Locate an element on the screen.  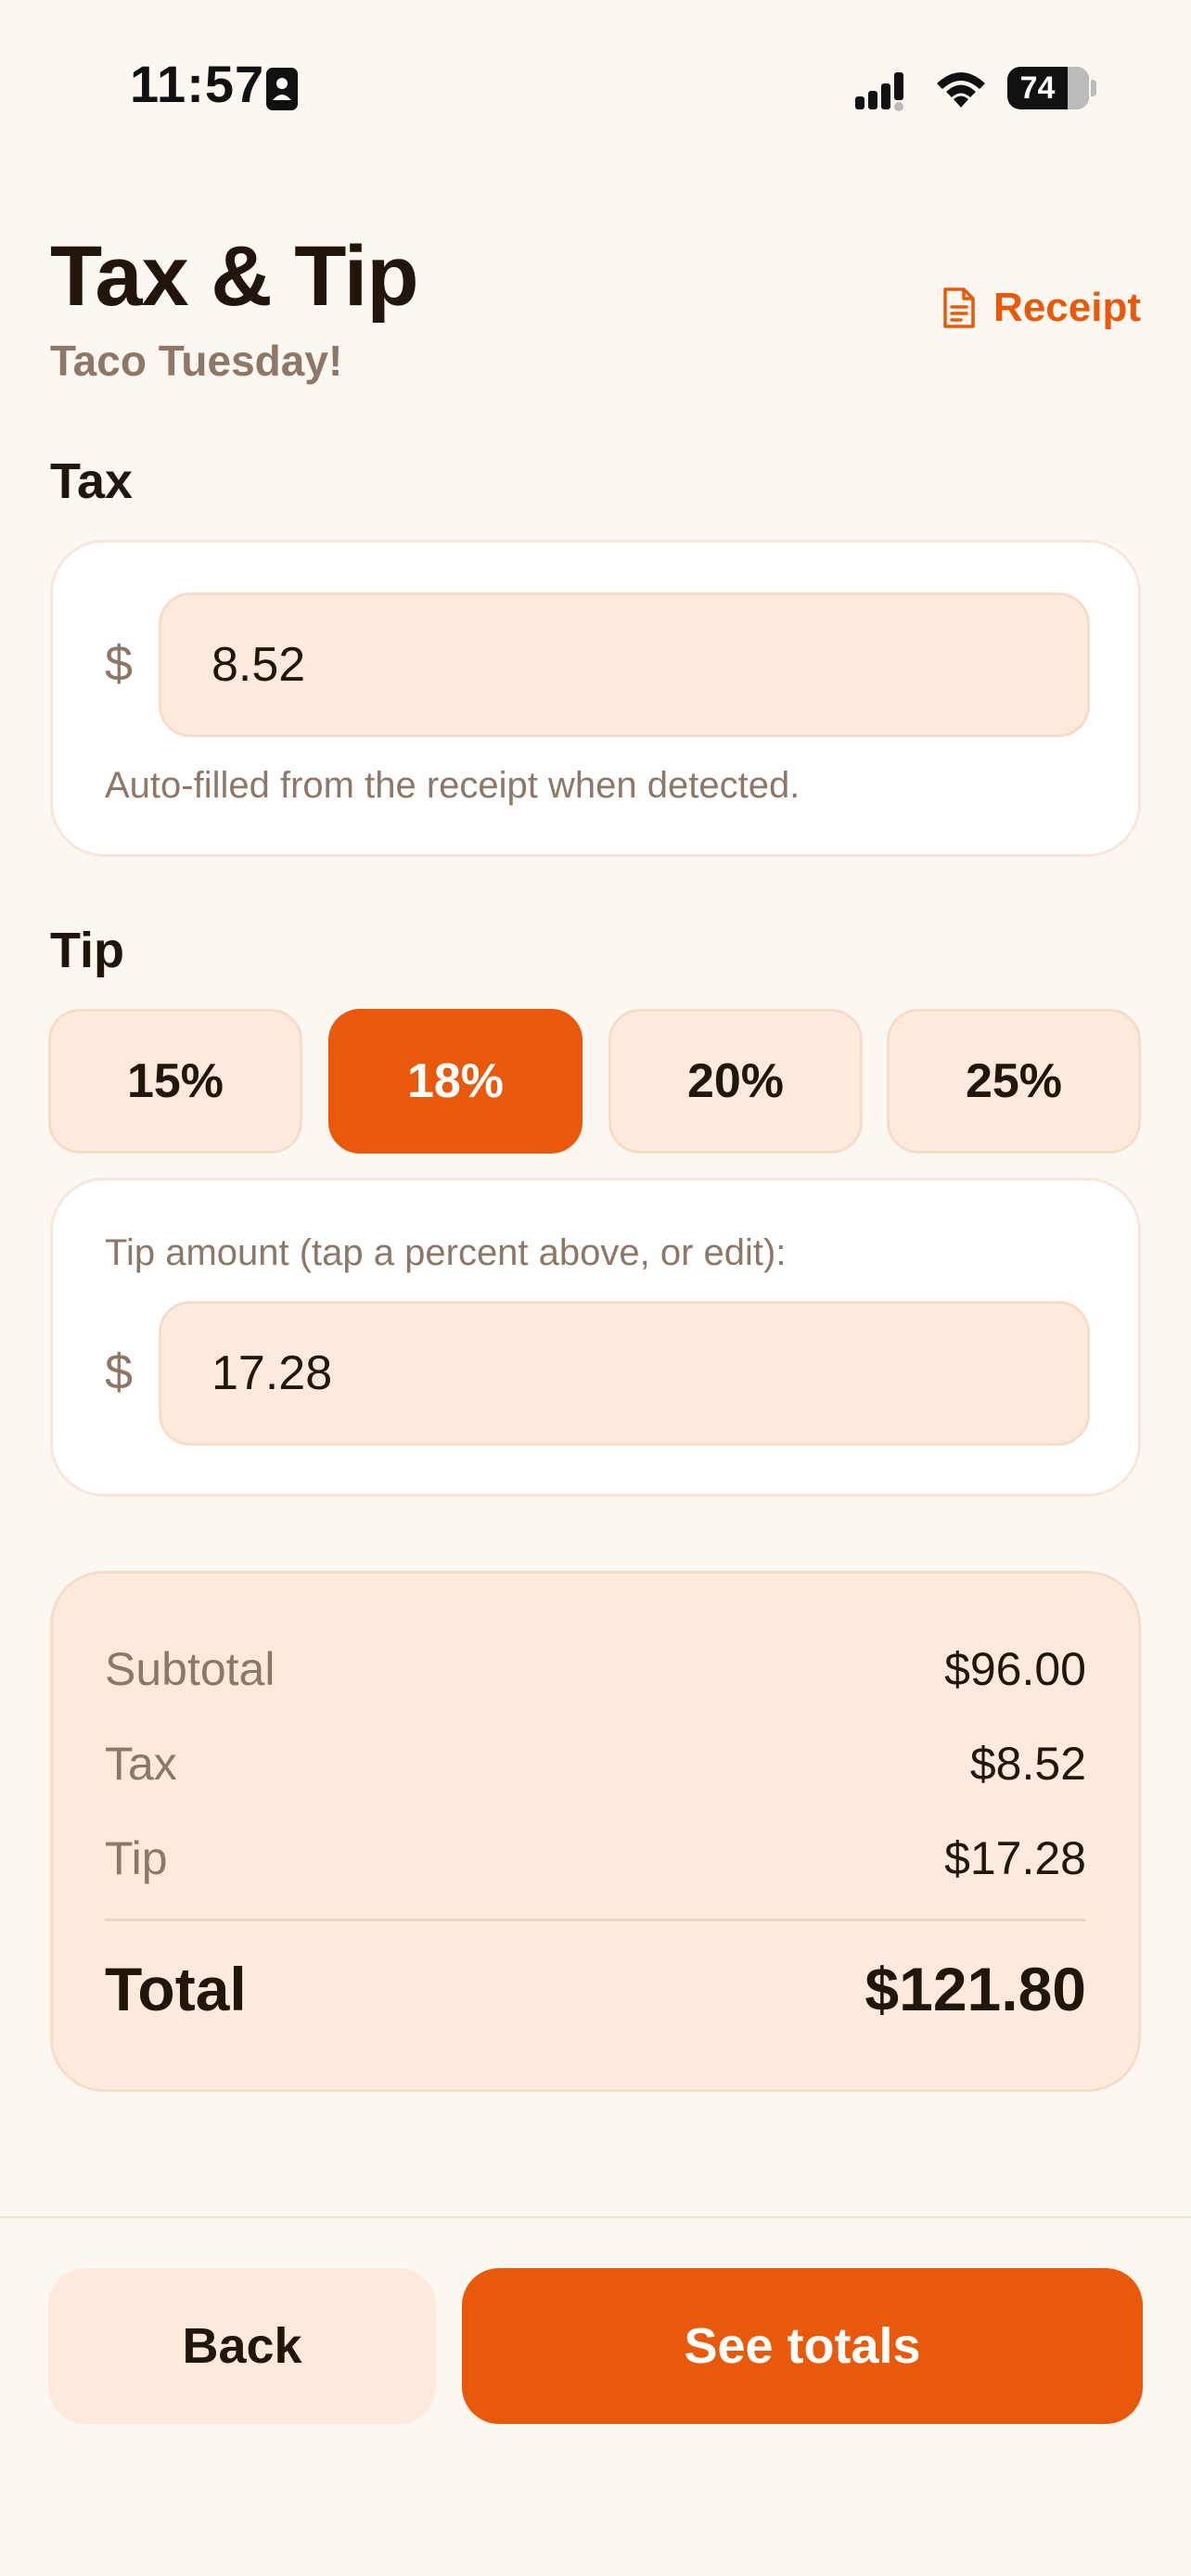
wifi-icon is located at coordinates (961, 90).